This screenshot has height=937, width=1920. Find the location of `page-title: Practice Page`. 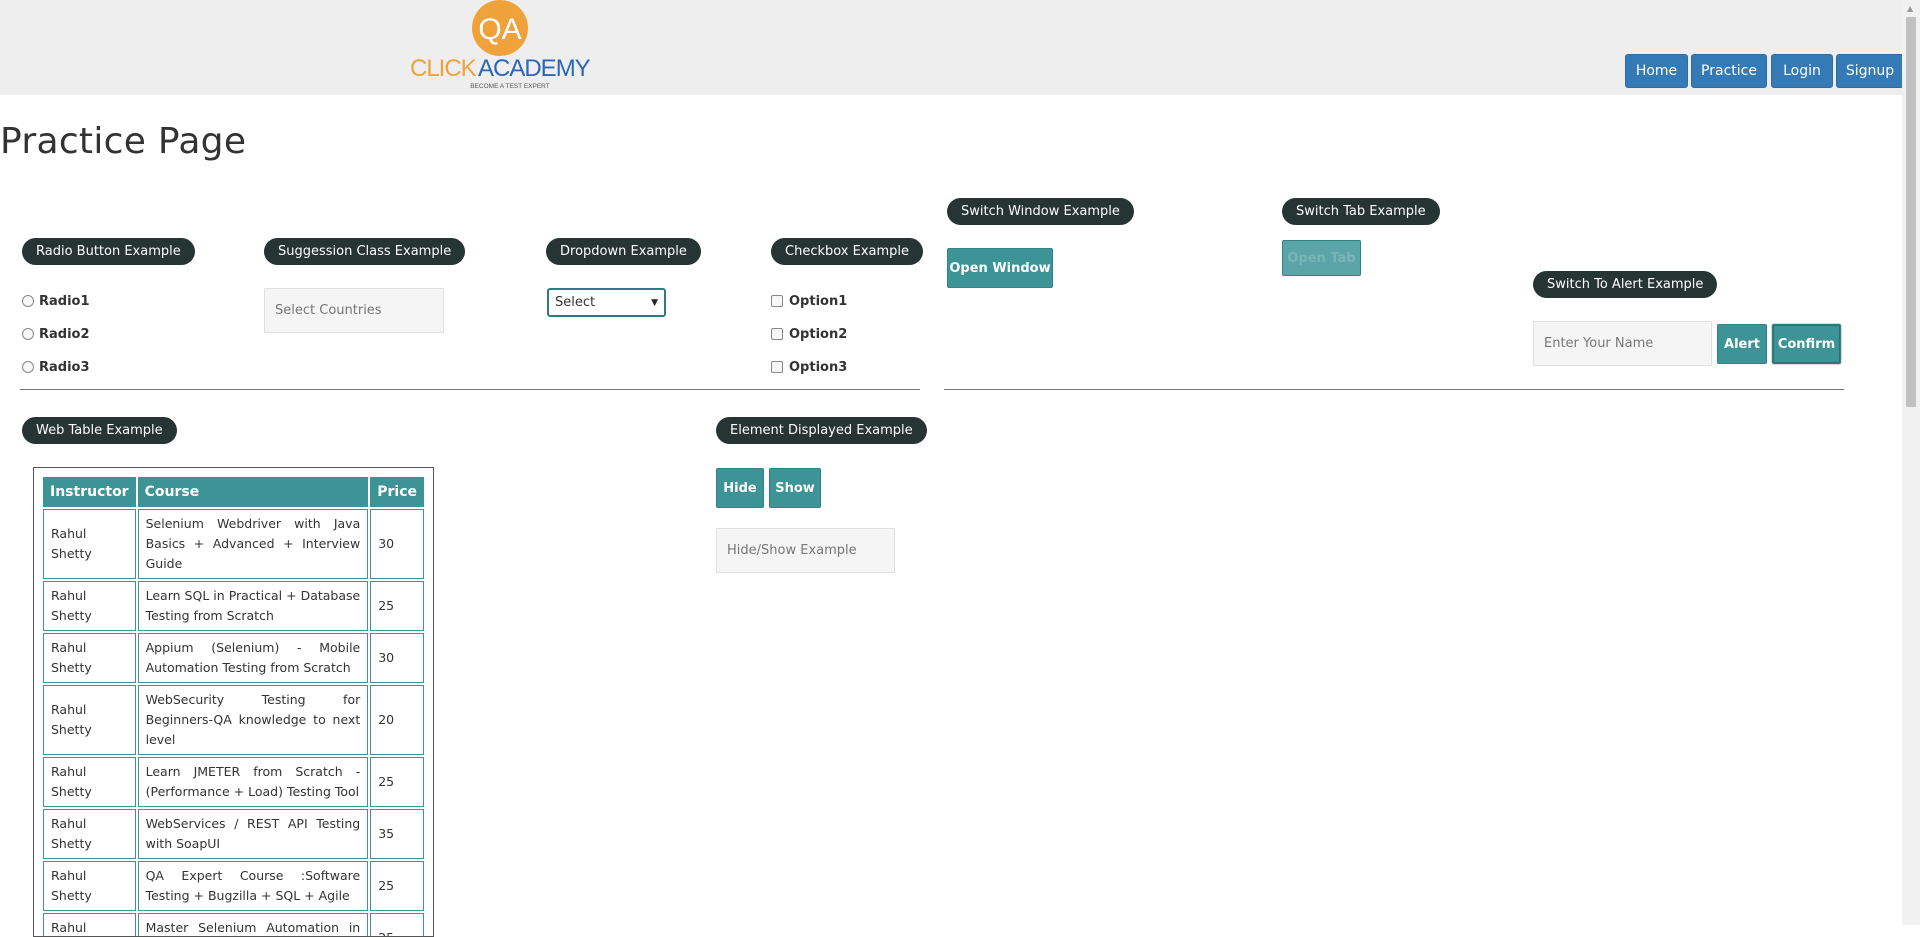

page-title: Practice Page is located at coordinates (123, 141).